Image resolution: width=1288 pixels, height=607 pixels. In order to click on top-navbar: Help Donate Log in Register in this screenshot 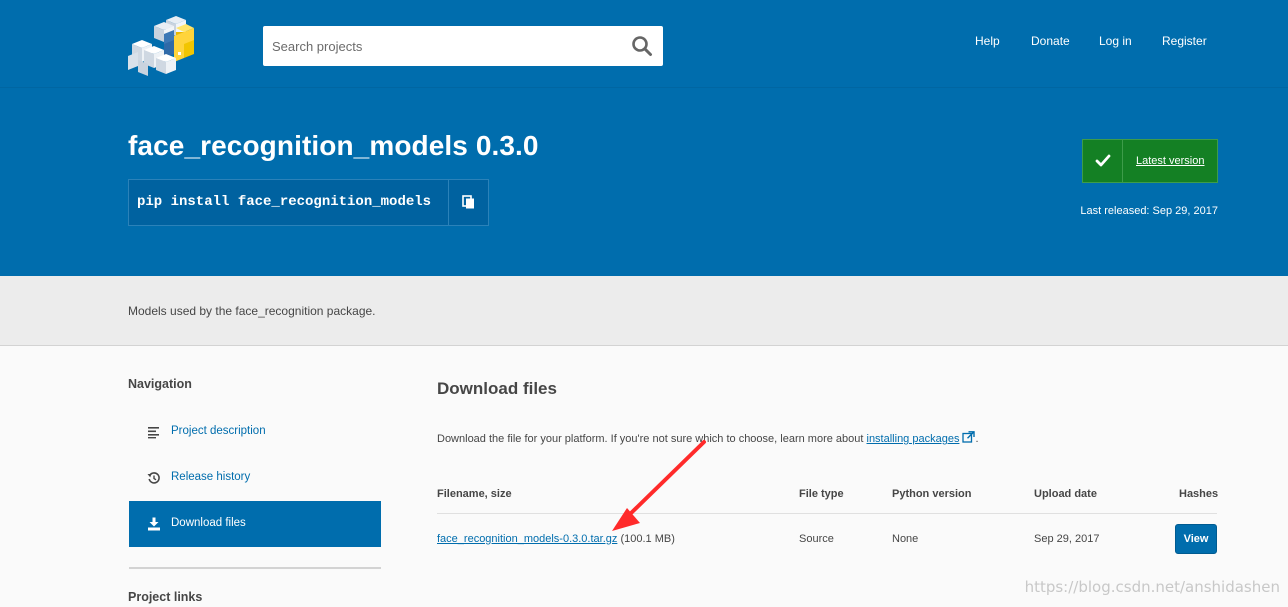, I will do `click(644, 44)`.